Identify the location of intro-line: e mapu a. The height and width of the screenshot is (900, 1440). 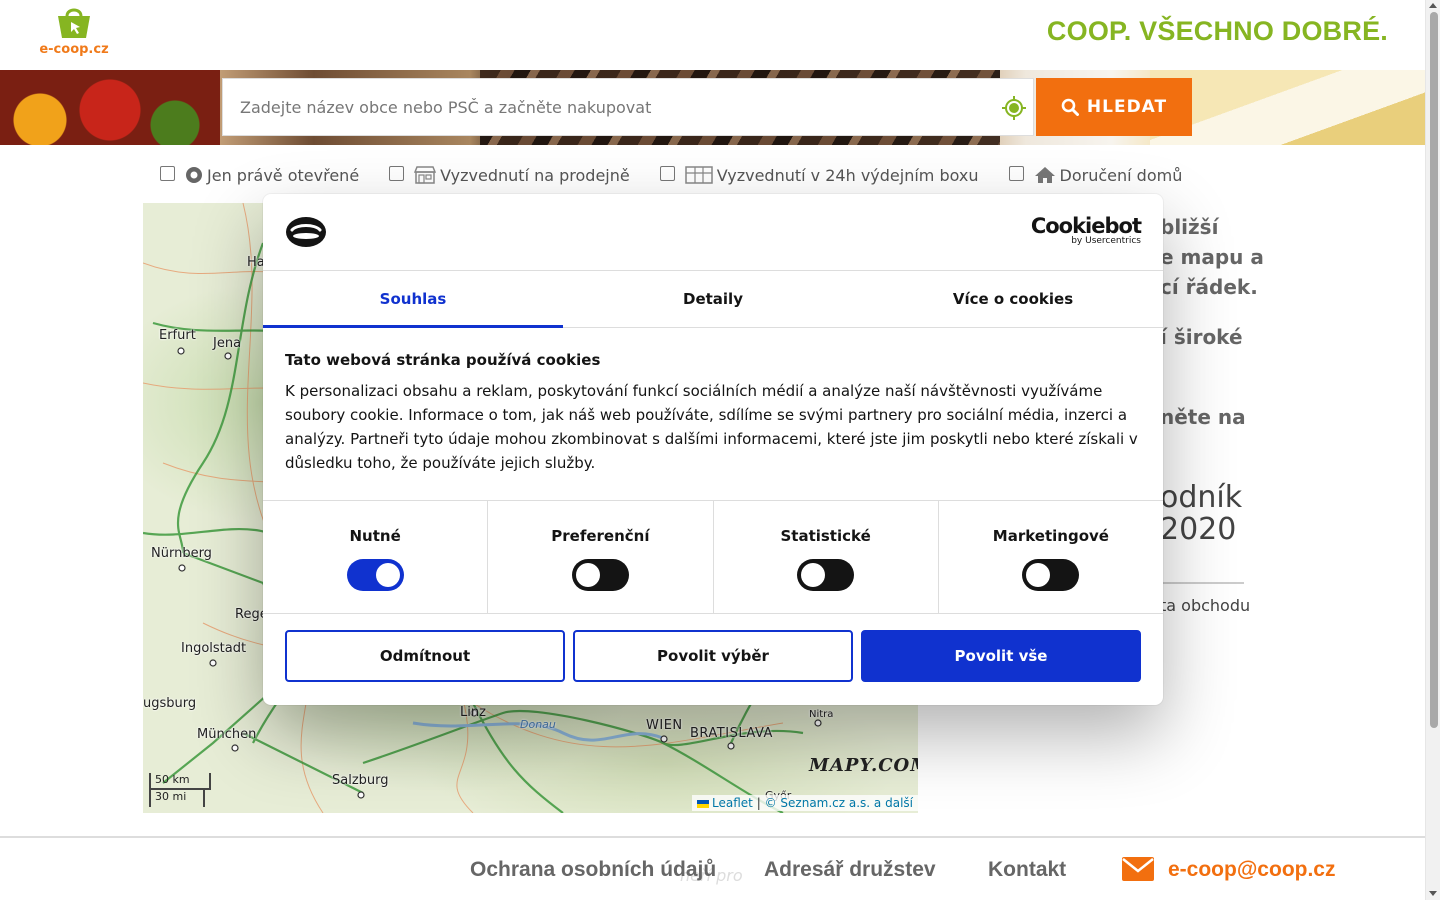
(1212, 257).